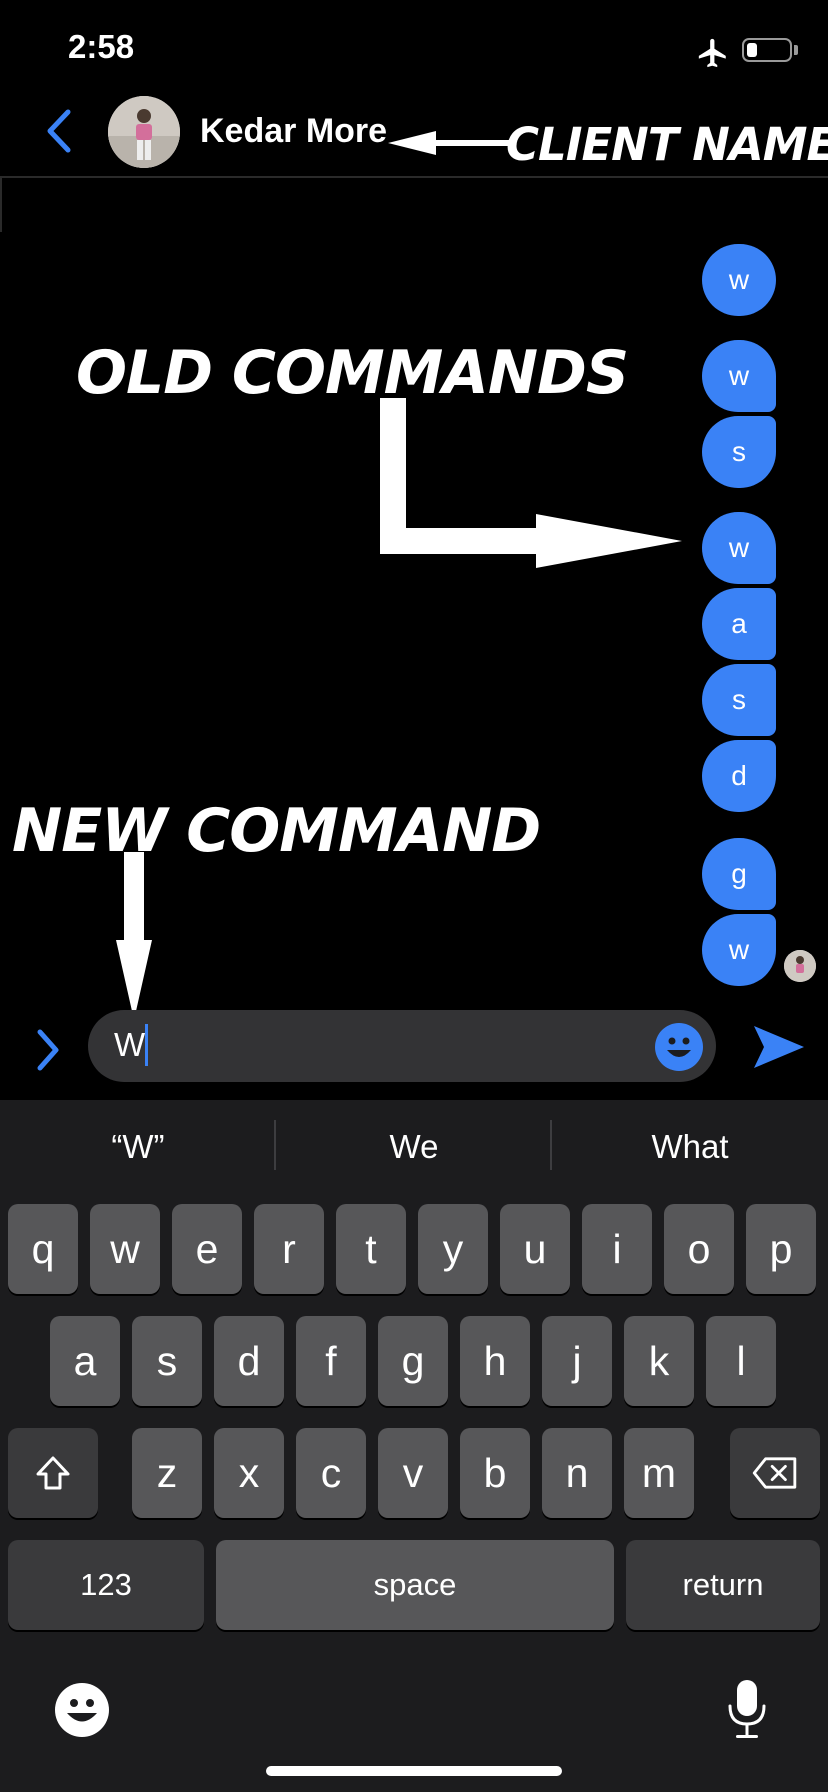 This screenshot has width=828, height=1792. Describe the element at coordinates (138, 1147) in the screenshot. I see `suggestion: “W”` at that location.